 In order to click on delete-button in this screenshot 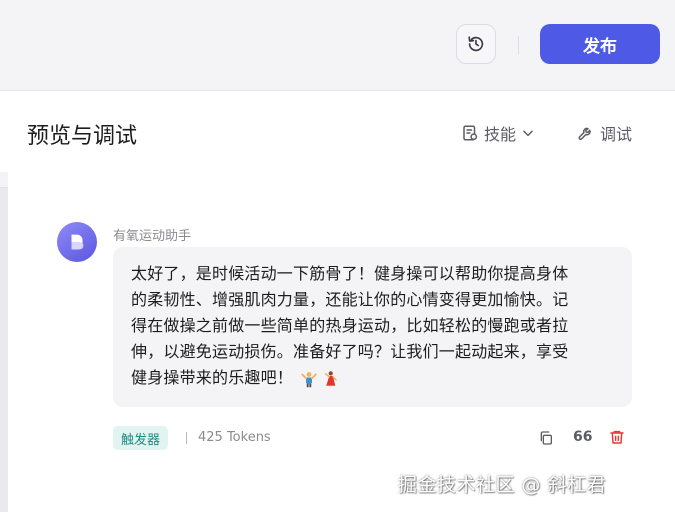, I will do `click(617, 437)`.